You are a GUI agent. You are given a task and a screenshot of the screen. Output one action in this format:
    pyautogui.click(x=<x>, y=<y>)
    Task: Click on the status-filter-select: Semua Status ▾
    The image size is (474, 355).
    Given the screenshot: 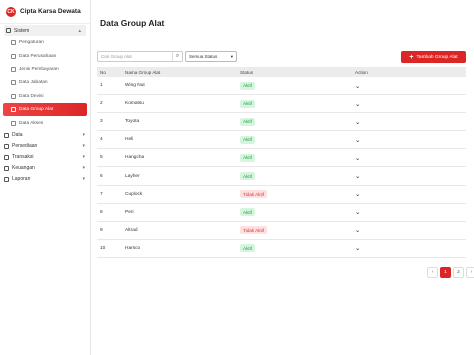 What is the action you would take?
    pyautogui.click(x=211, y=56)
    